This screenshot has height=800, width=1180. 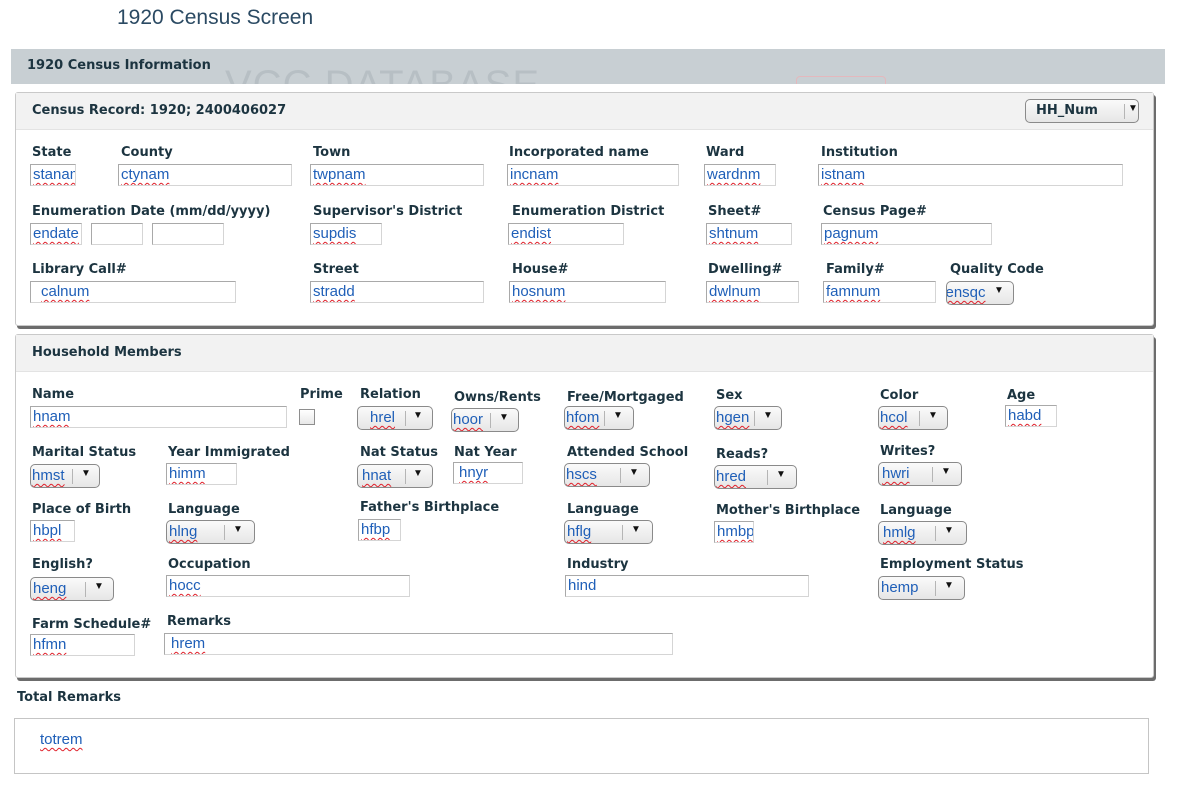 I want to click on info-bar-title: 1920 Census Information, so click(x=119, y=65).